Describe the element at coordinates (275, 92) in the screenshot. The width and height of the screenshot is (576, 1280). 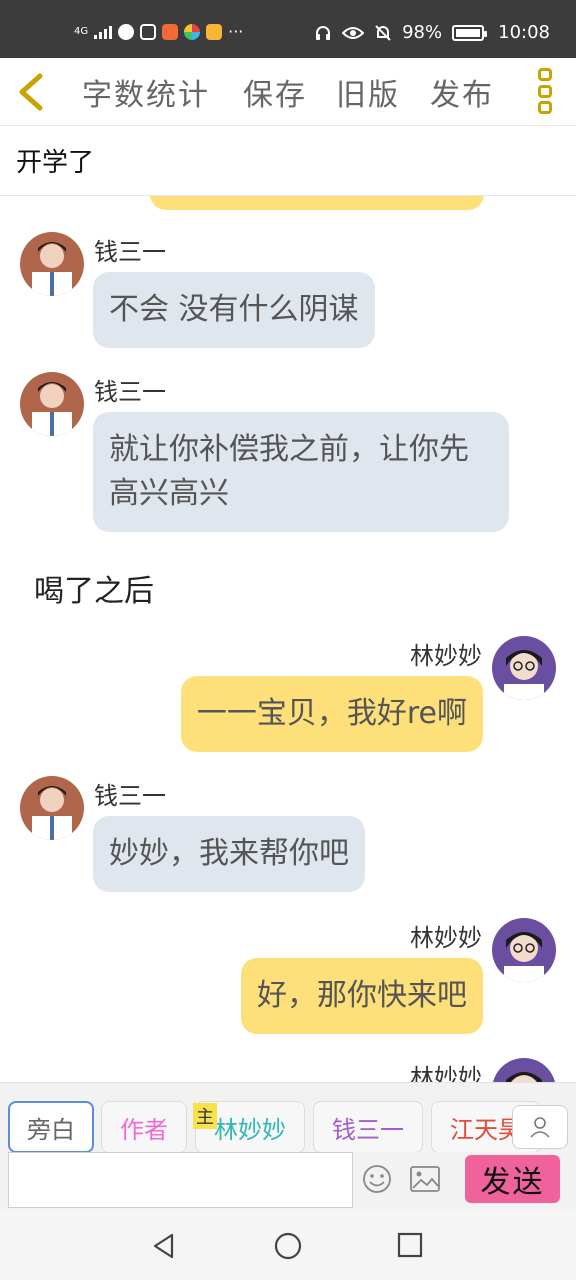
I see `save-button: 保存` at that location.